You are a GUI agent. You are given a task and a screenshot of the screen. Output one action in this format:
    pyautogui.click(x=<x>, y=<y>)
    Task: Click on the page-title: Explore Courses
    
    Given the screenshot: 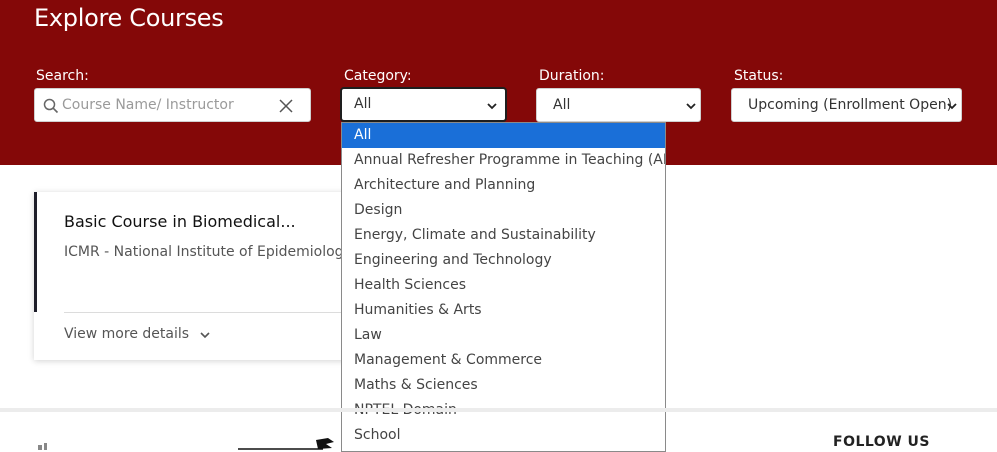 What is the action you would take?
    pyautogui.click(x=129, y=18)
    